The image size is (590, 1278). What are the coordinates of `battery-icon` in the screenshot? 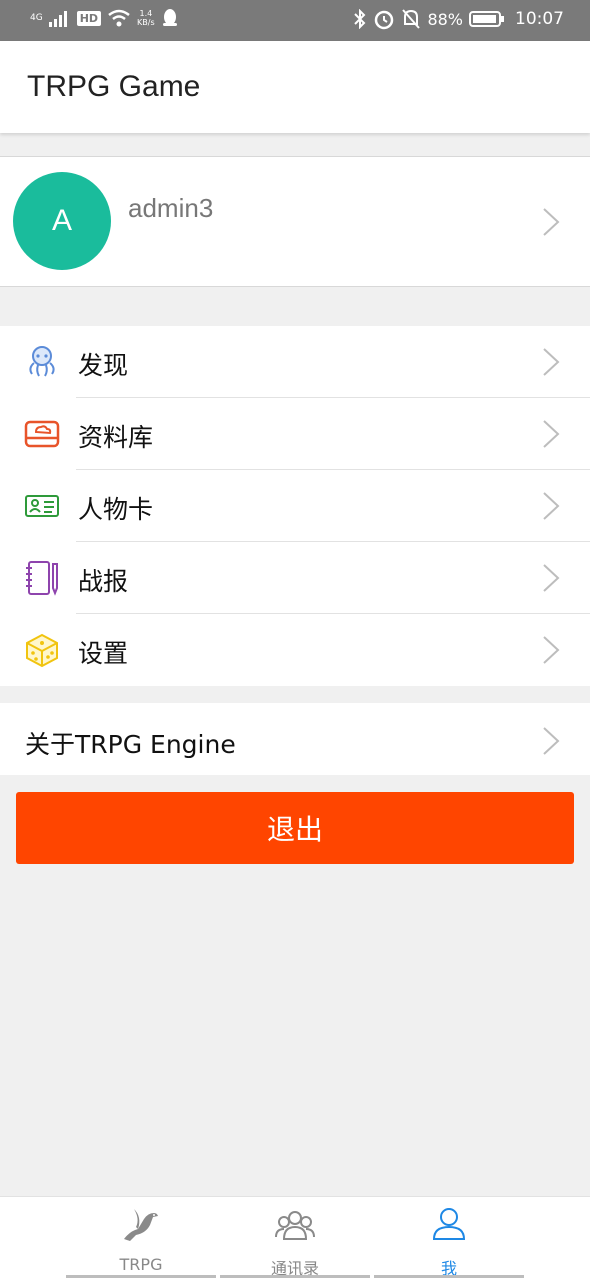 It's located at (486, 19).